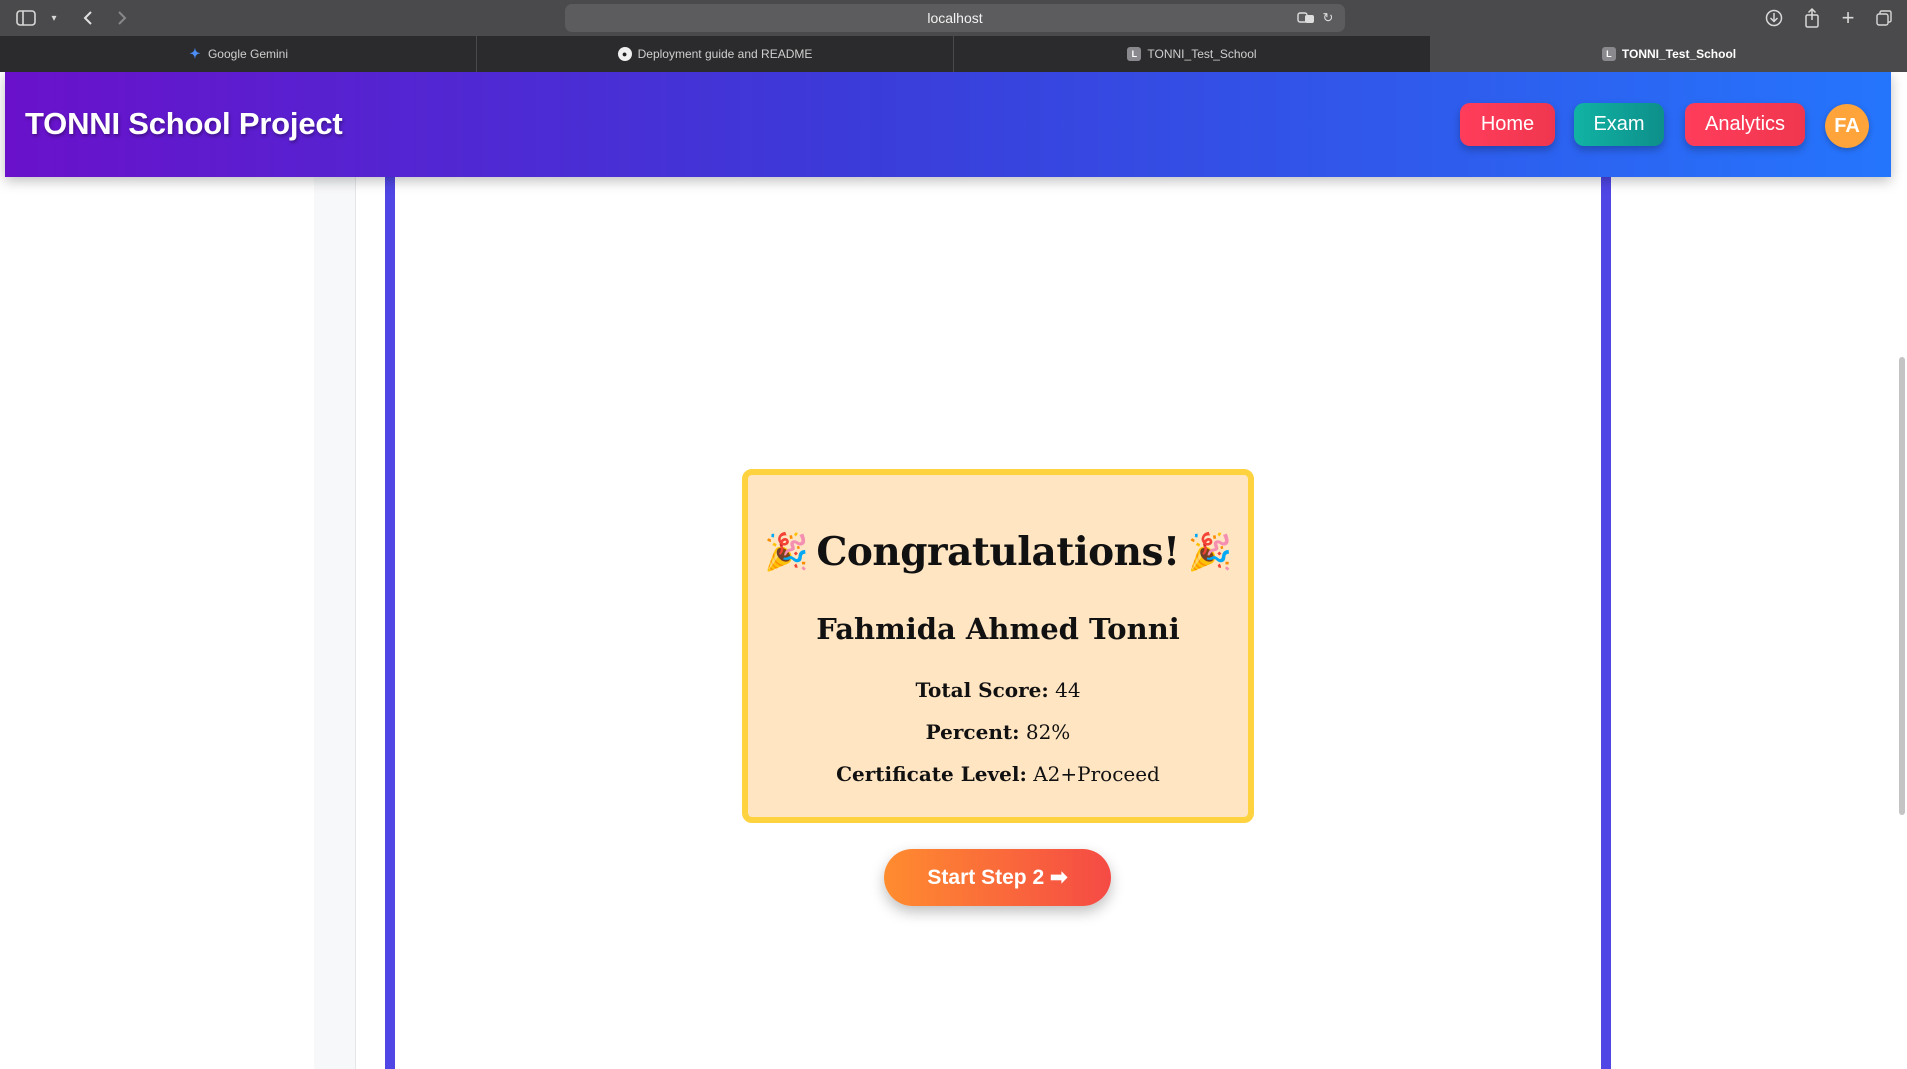 The height and width of the screenshot is (1069, 1907). I want to click on browser-toolbar: ▾ localhost ↻ +, so click(953, 18).